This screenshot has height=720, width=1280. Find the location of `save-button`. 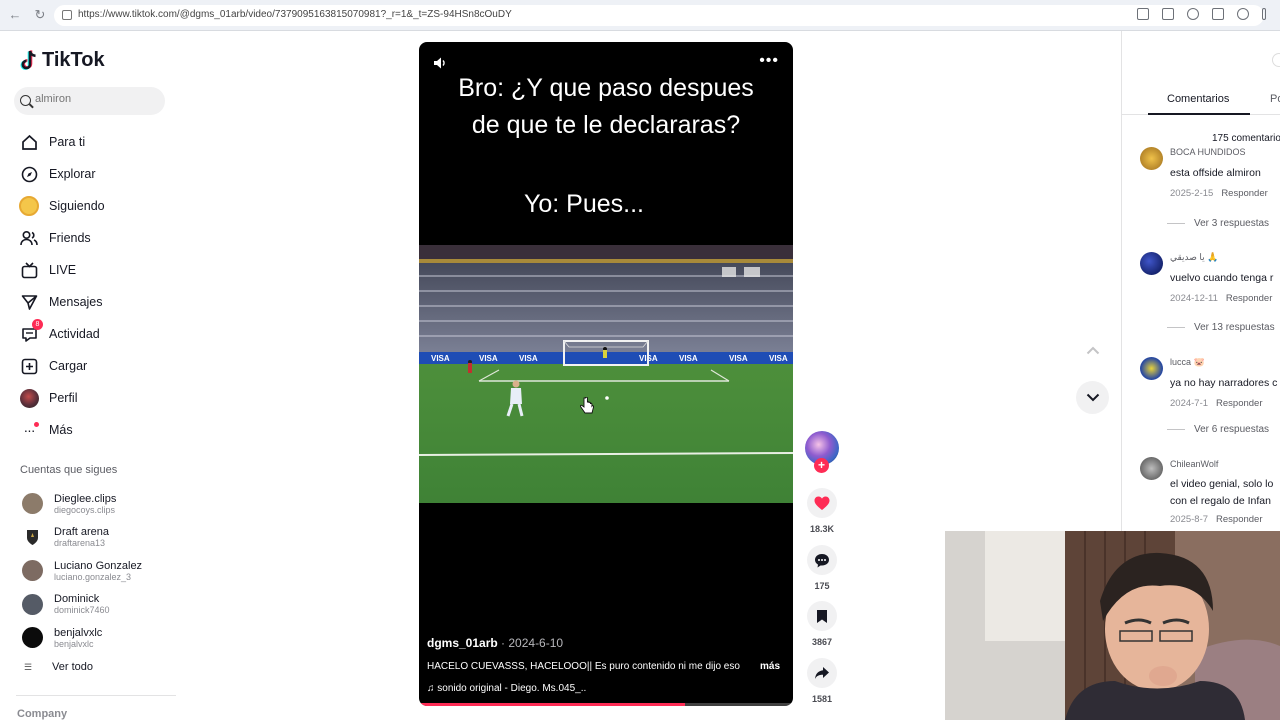

save-button is located at coordinates (822, 616).